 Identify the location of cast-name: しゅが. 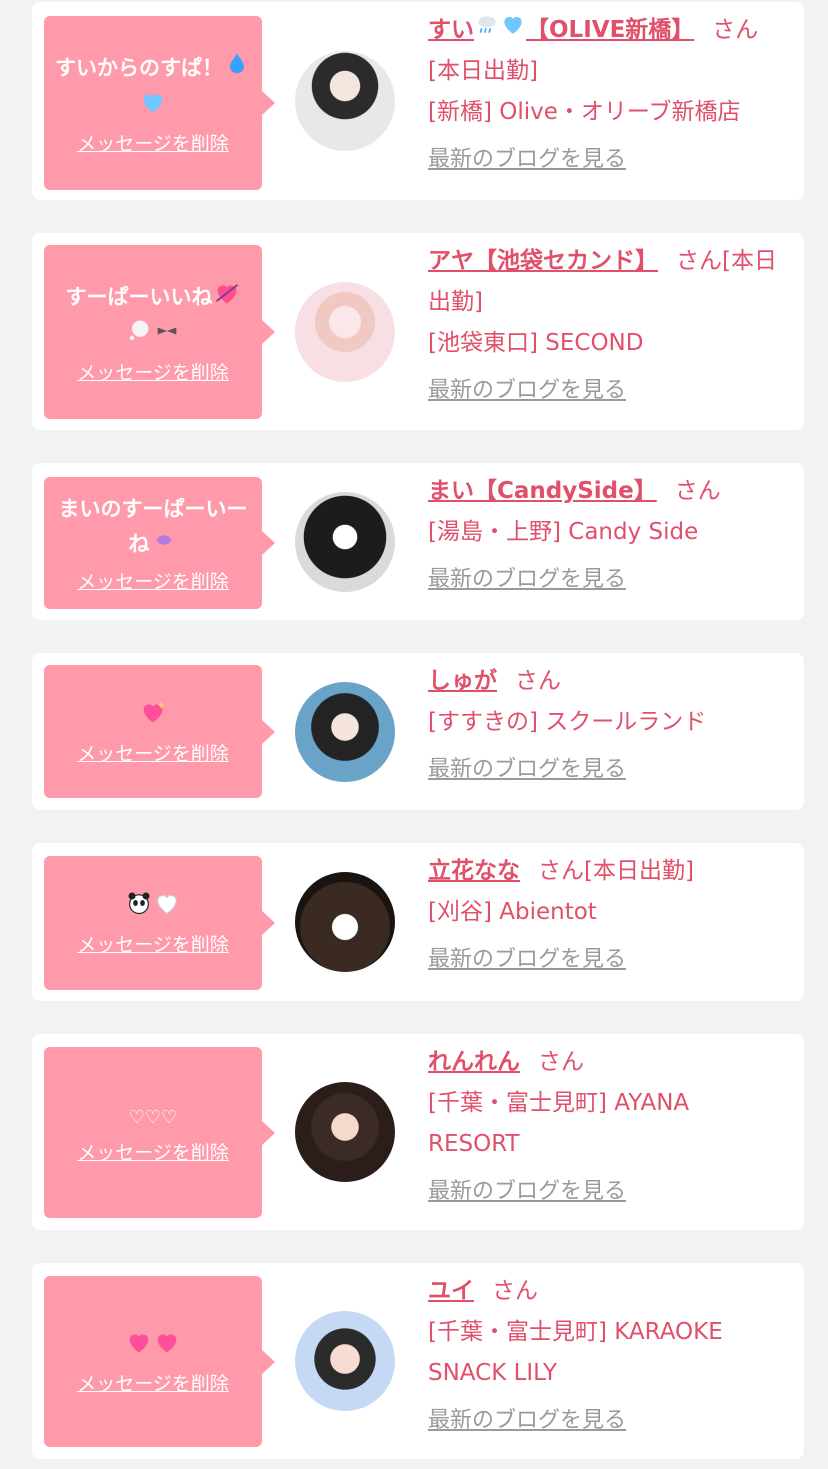
(462, 681).